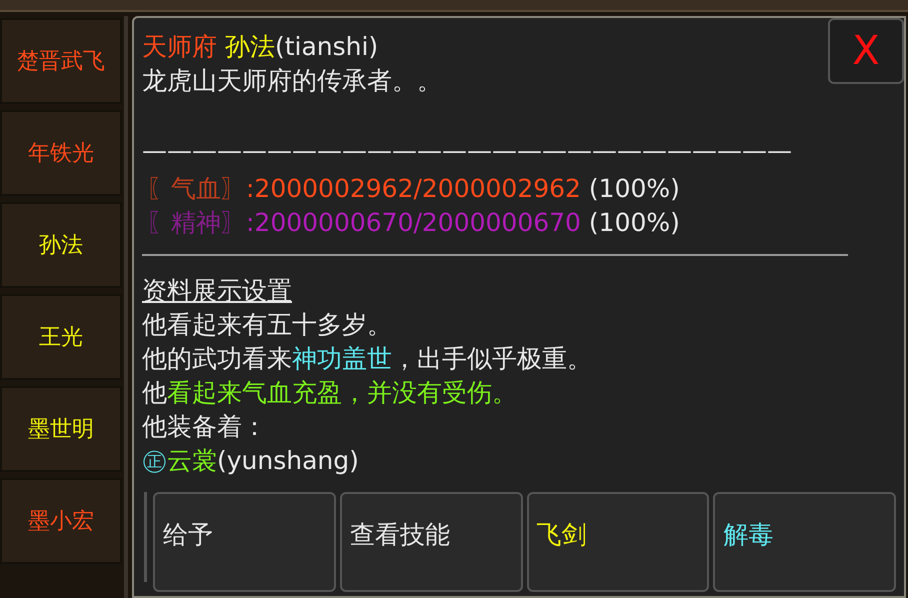 This screenshot has height=598, width=908. What do you see at coordinates (267, 325) in the screenshot?
I see `description-line: 他看起来有五十多岁。` at bounding box center [267, 325].